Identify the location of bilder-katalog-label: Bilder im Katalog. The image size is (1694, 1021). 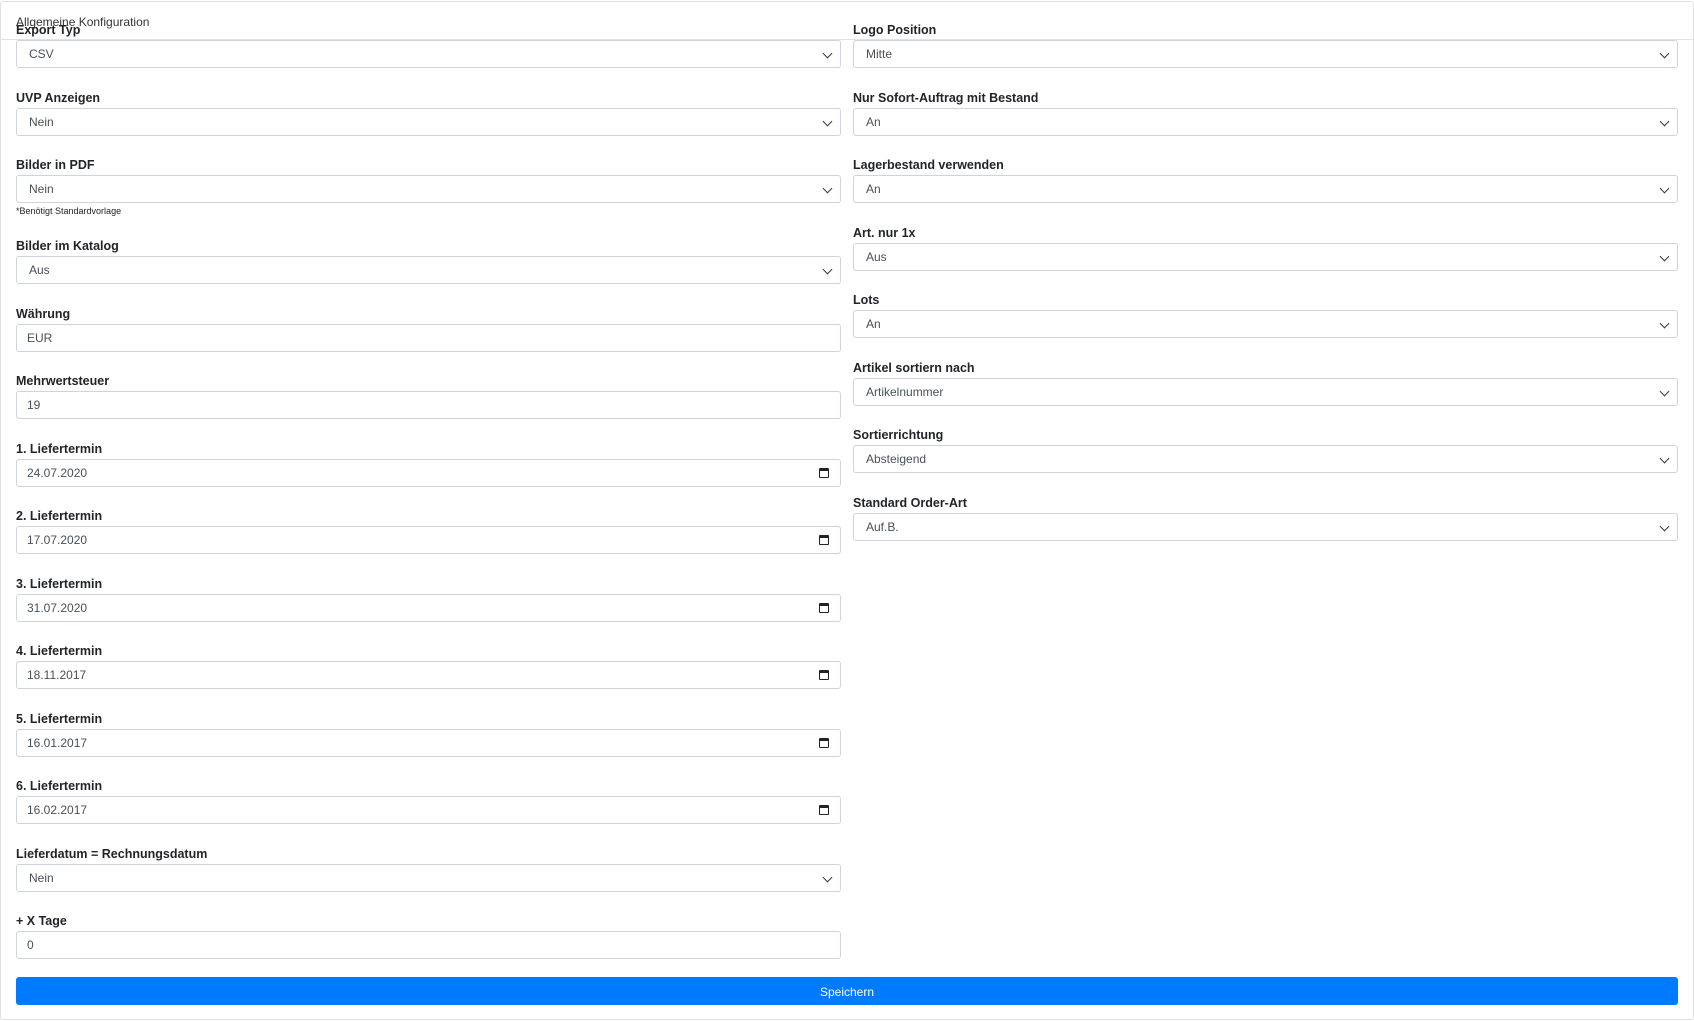
(67, 246).